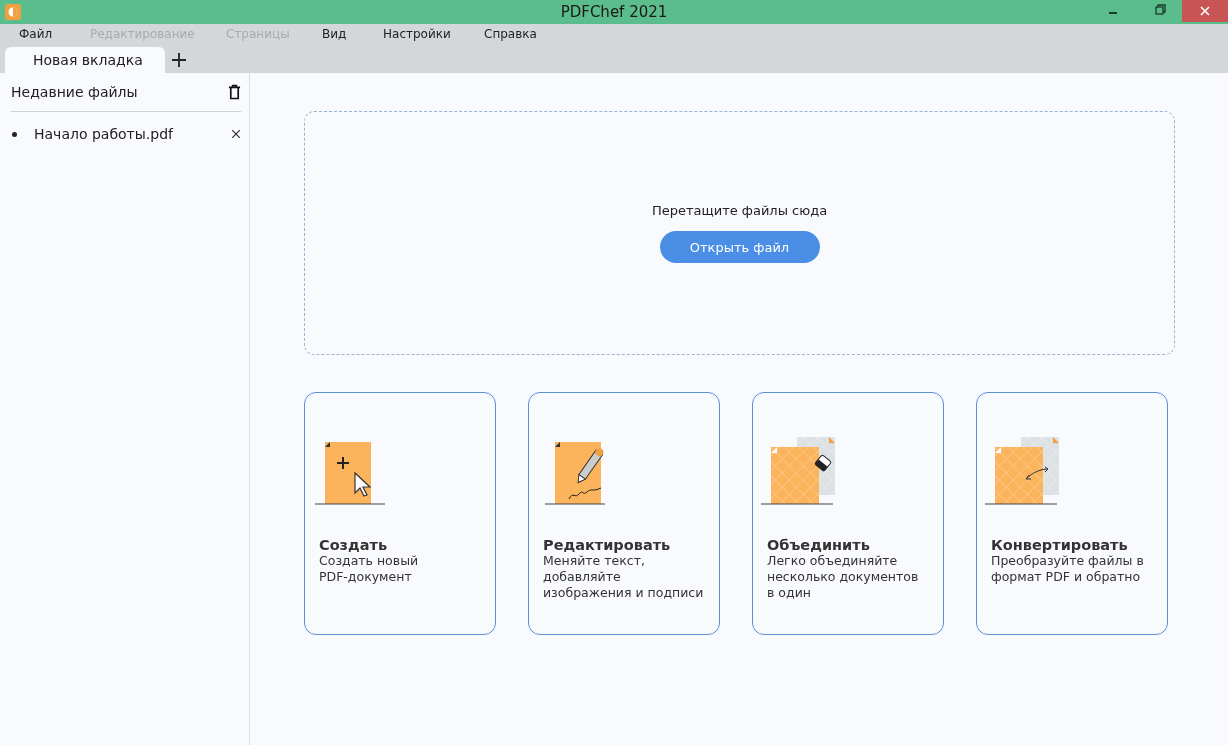  What do you see at coordinates (607, 545) in the screenshot?
I see `card-title: Редактировать` at bounding box center [607, 545].